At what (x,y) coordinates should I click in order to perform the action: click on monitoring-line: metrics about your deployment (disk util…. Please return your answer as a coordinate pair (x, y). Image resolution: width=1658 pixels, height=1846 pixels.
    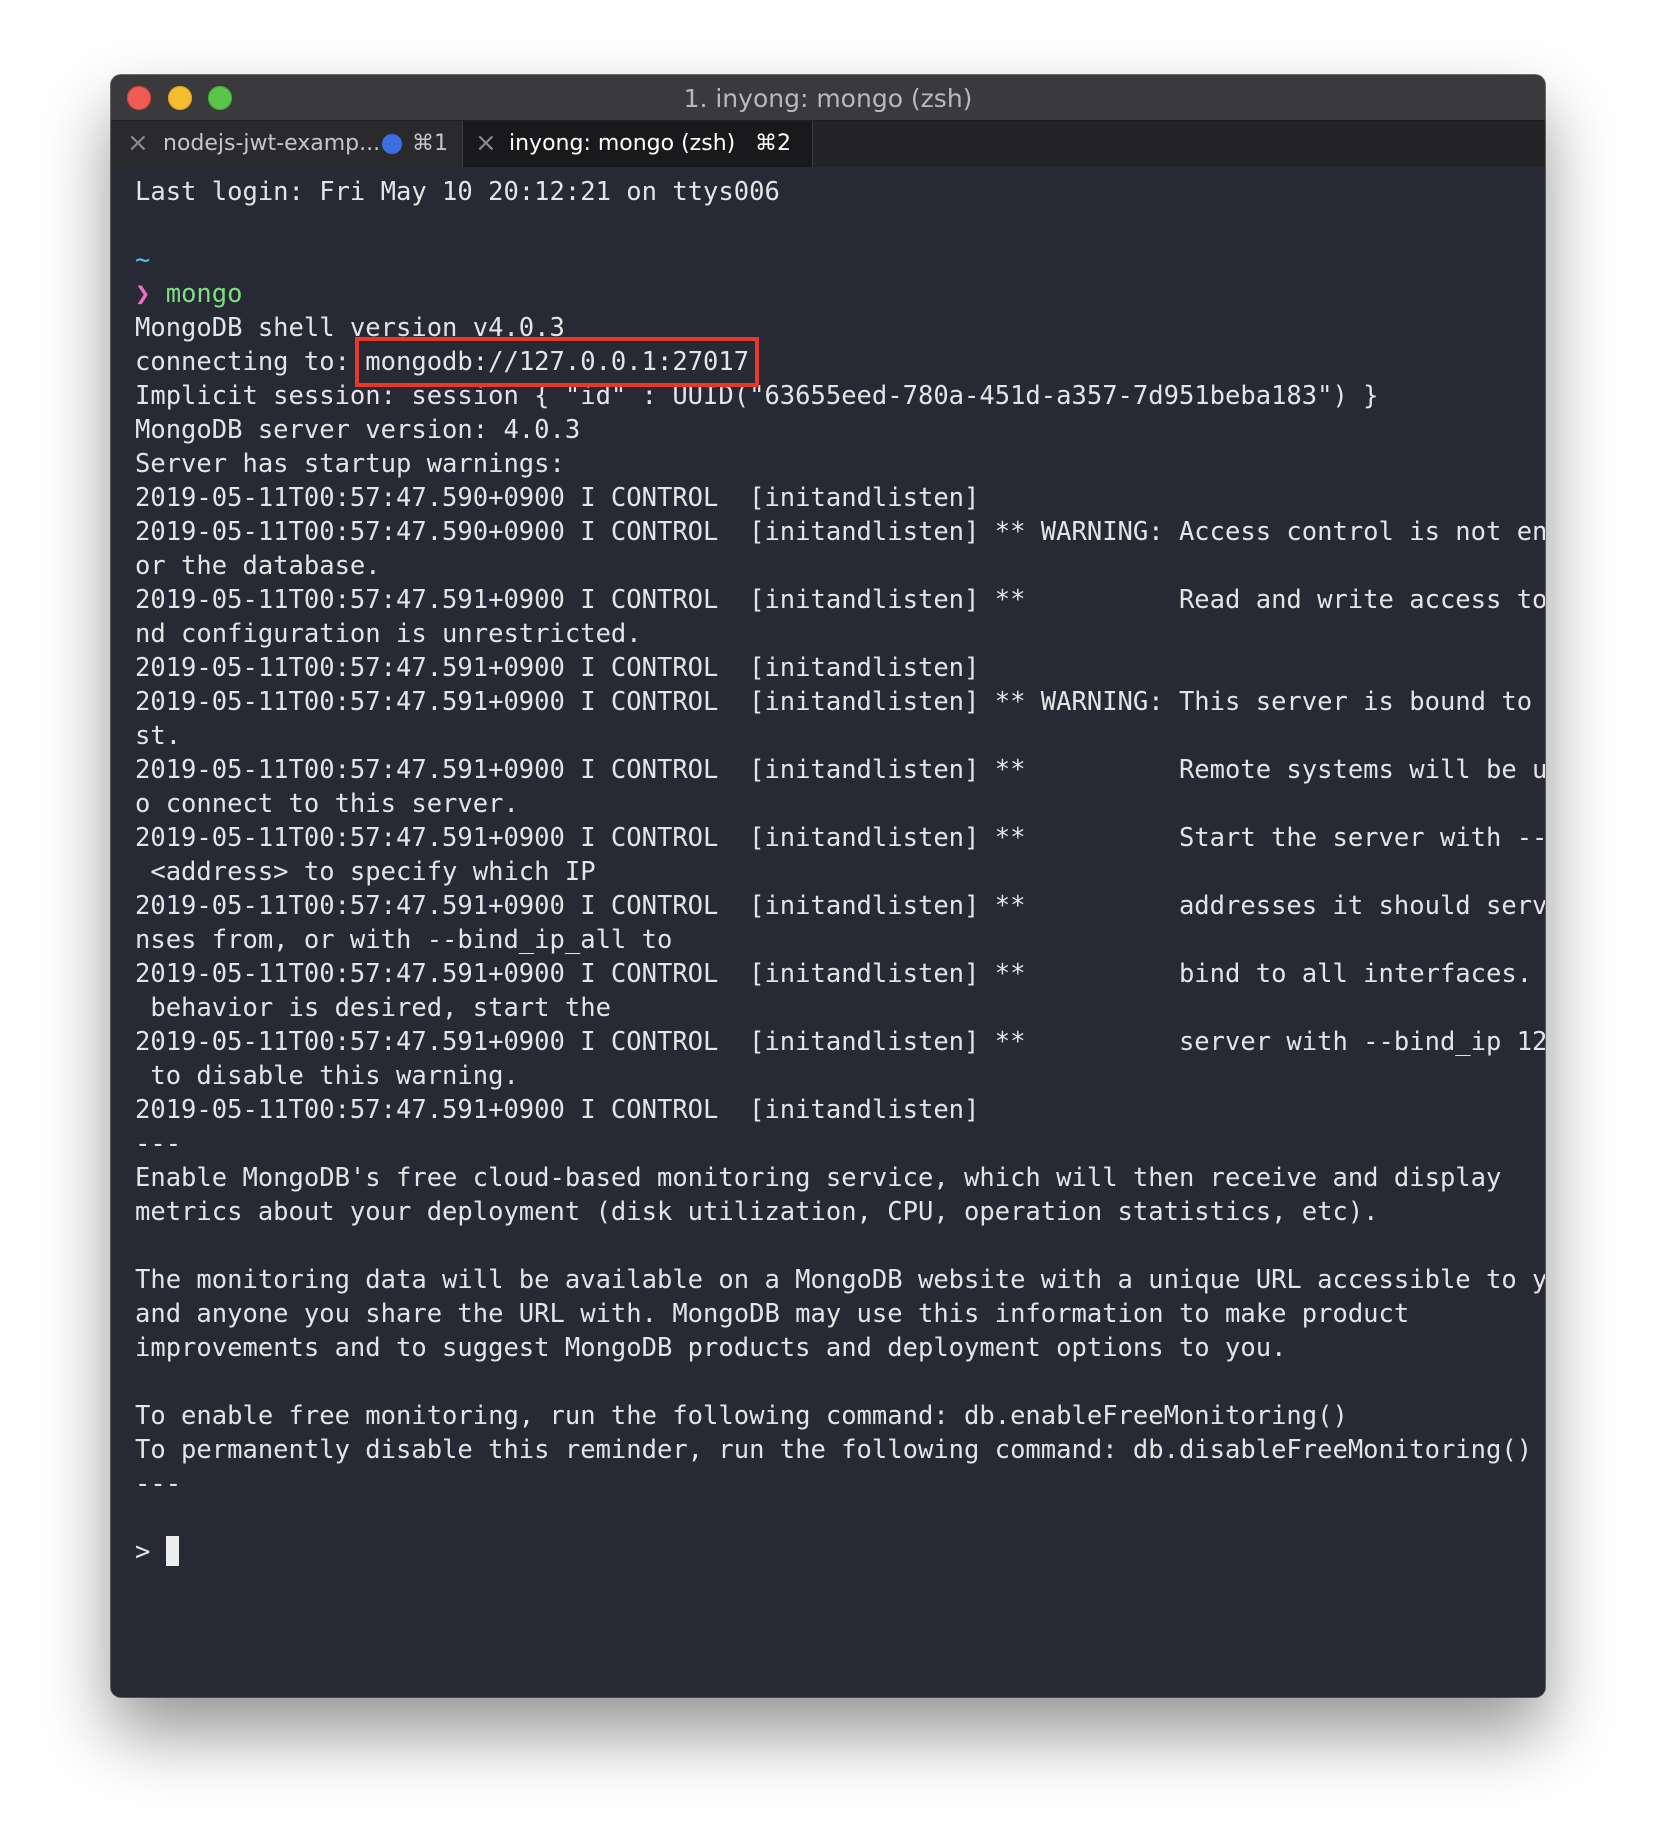
    Looking at the image, I should click on (757, 1212).